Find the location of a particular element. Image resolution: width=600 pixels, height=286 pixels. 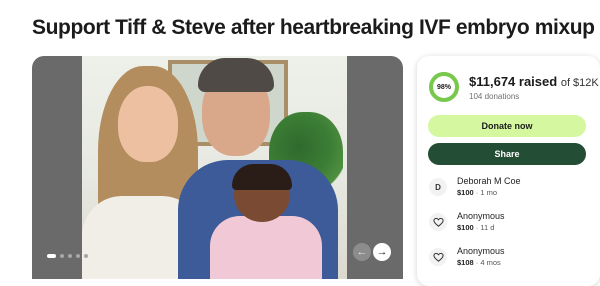

donor-meta: $108 · 4 mos is located at coordinates (479, 262).